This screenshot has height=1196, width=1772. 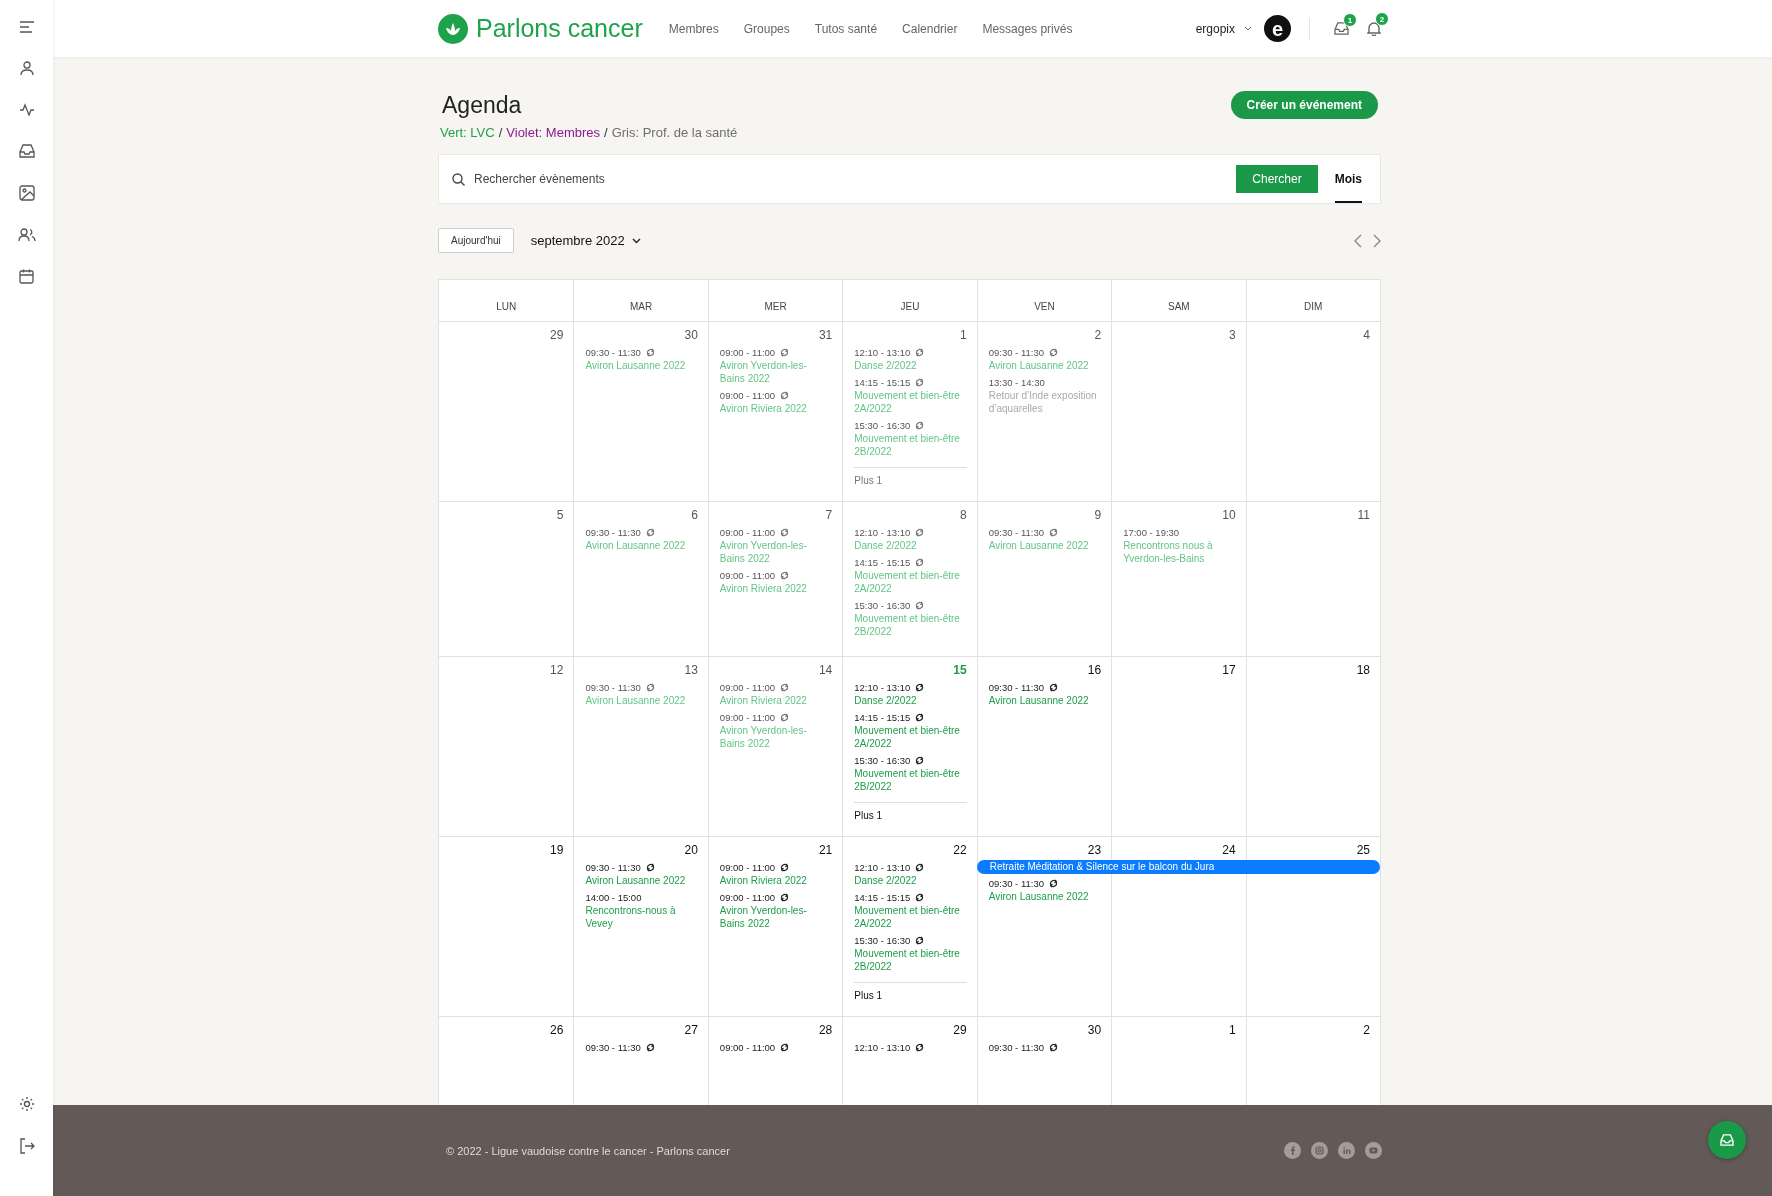 I want to click on day-number: 17, so click(x=1228, y=670).